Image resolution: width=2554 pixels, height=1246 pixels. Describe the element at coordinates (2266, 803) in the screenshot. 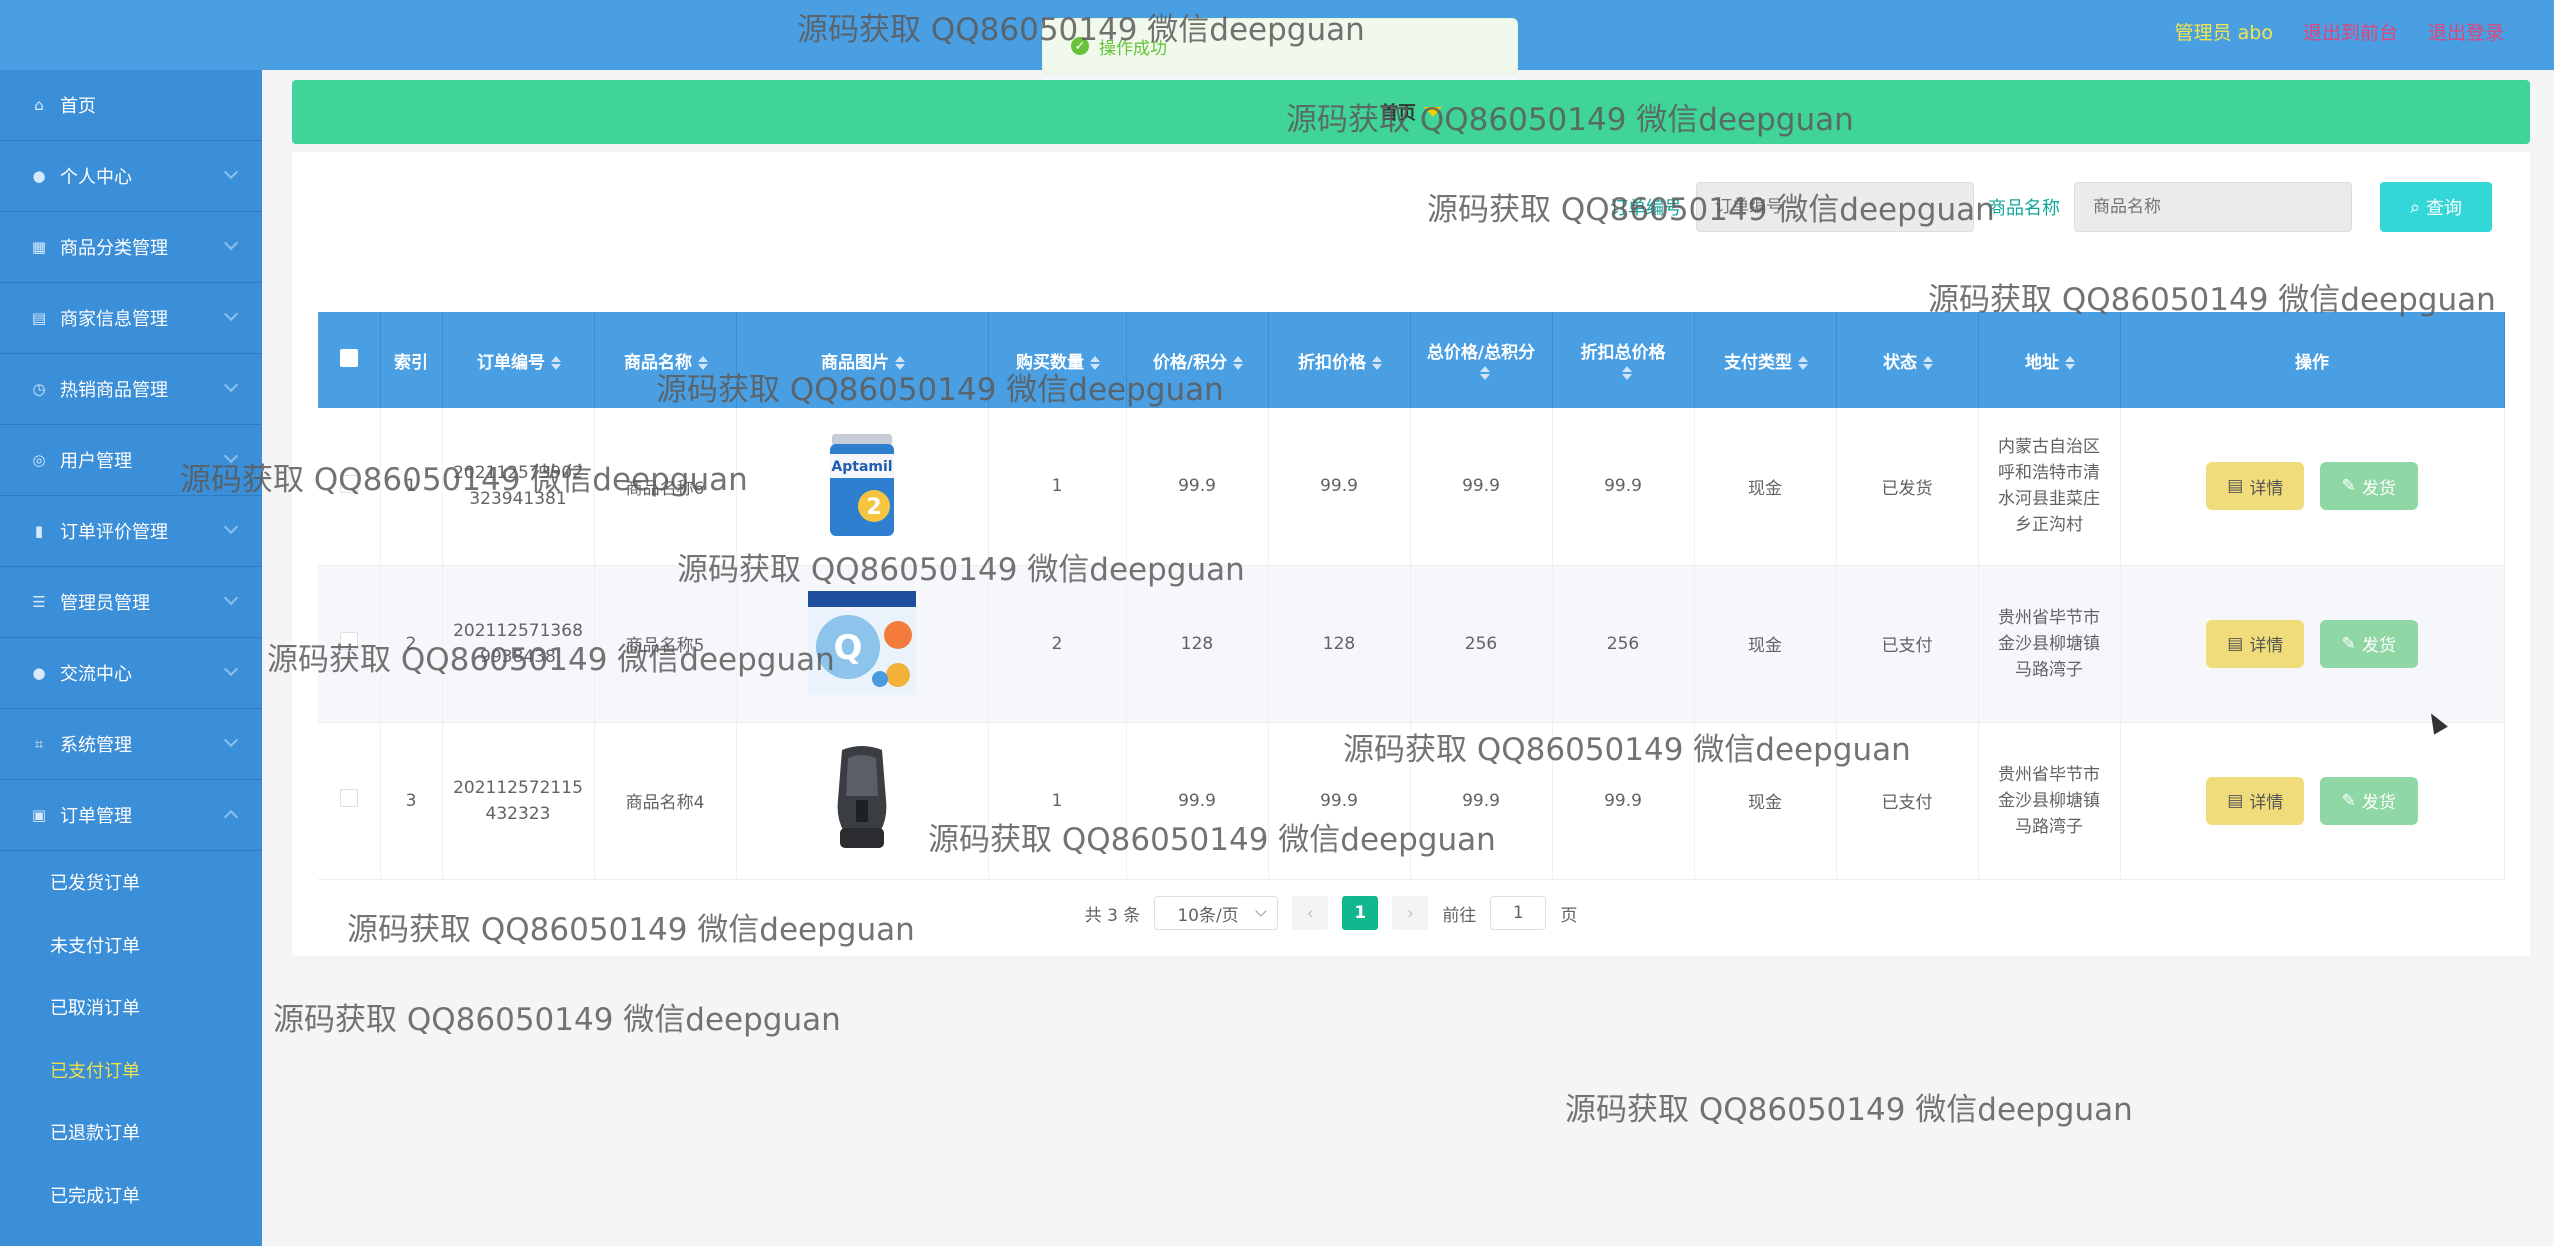

I see `detail-button-label: 详情` at that location.